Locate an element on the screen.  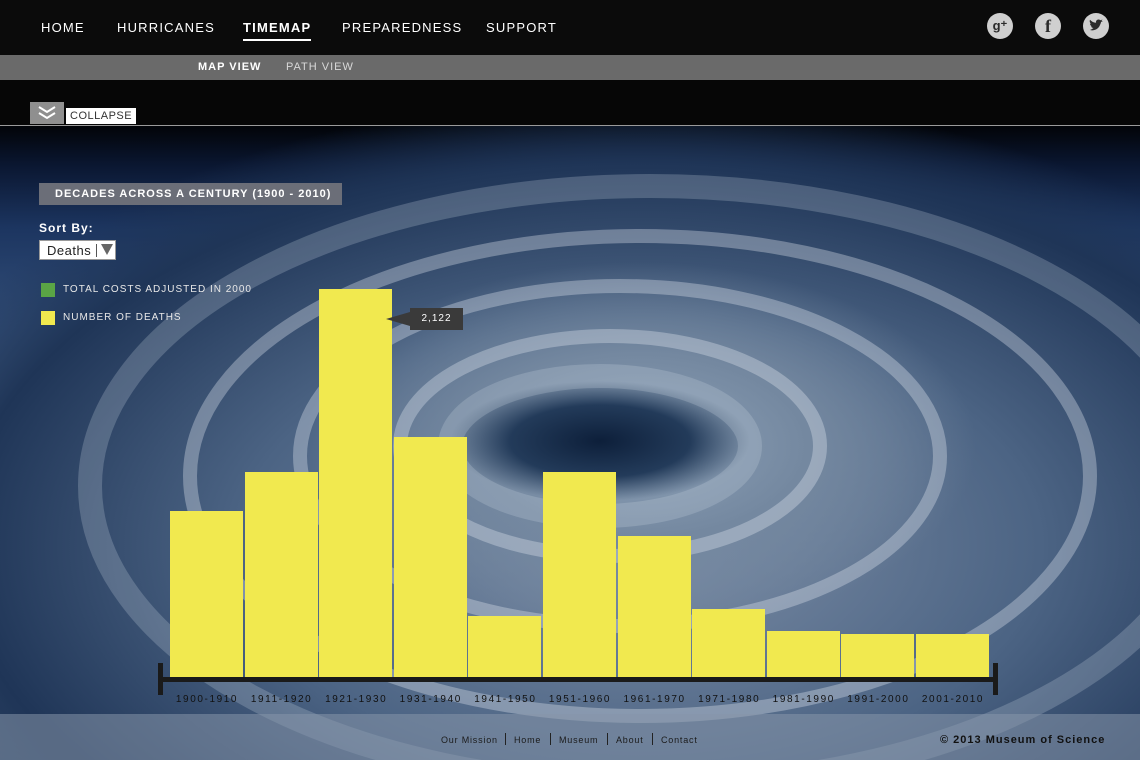
tick-label: 1961-1970 is located at coordinates (654, 699).